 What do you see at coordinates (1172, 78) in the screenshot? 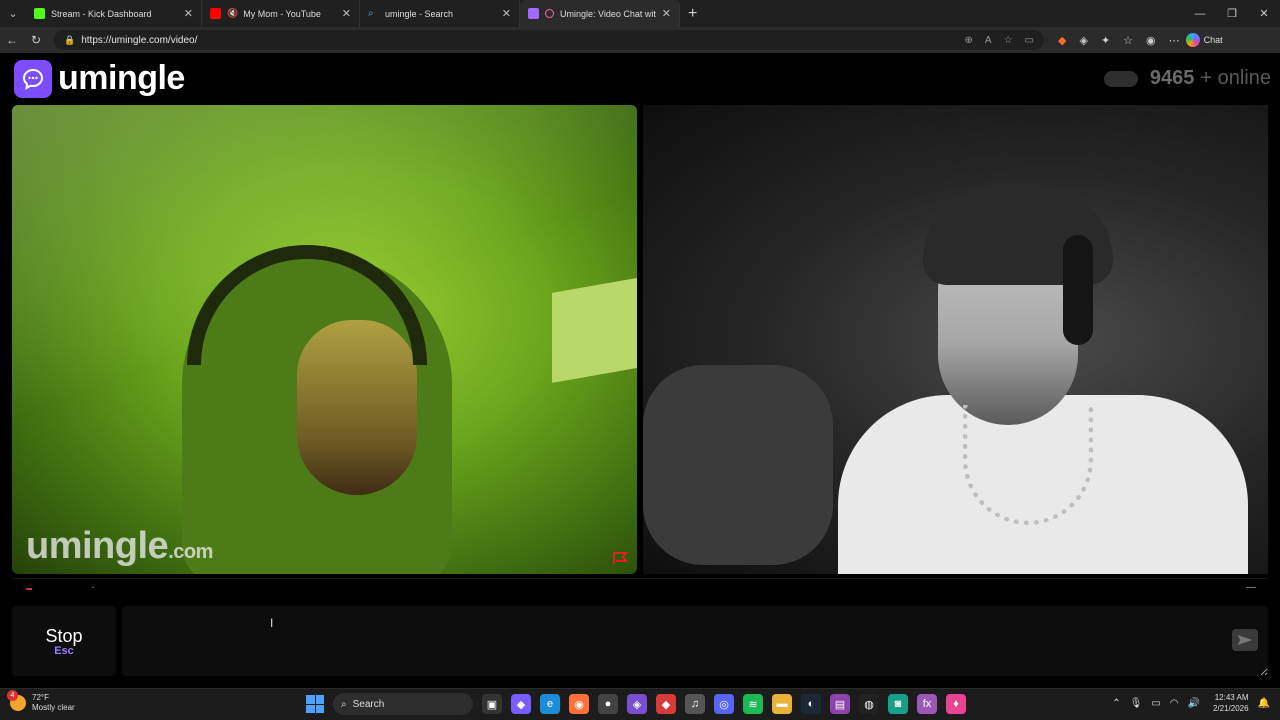
I see `online-count: 9465` at bounding box center [1172, 78].